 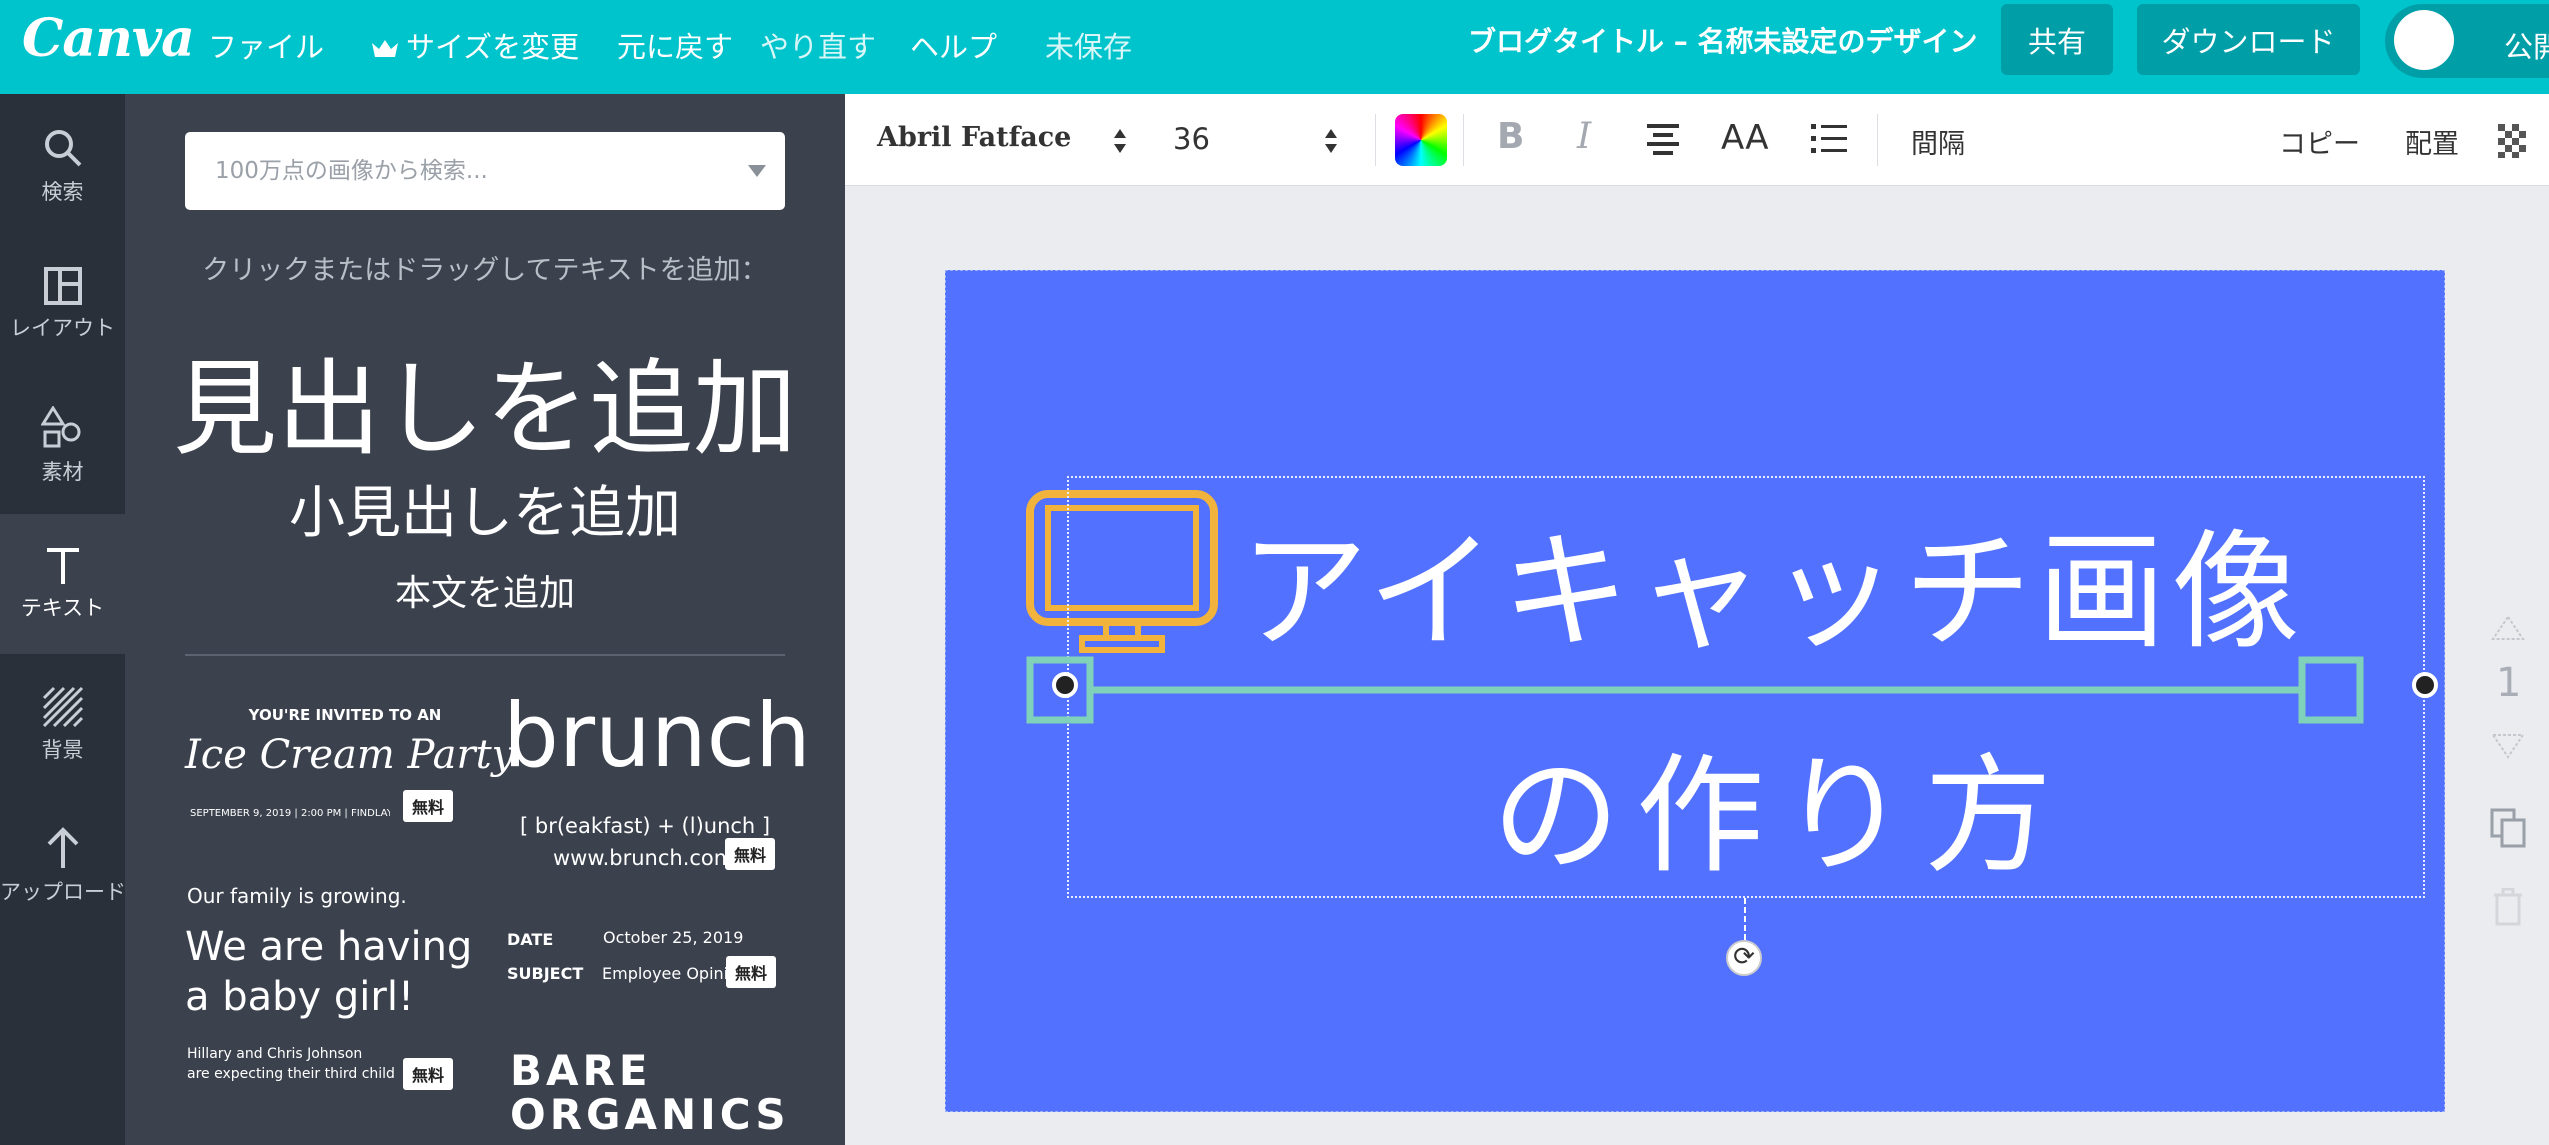 I want to click on template-text: BARE, so click(x=581, y=1070).